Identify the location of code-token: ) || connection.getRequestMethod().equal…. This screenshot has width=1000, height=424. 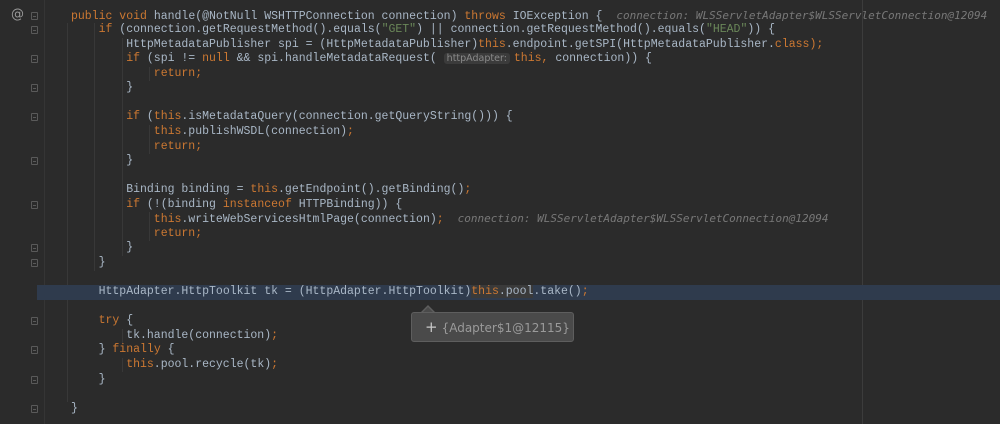
(561, 30).